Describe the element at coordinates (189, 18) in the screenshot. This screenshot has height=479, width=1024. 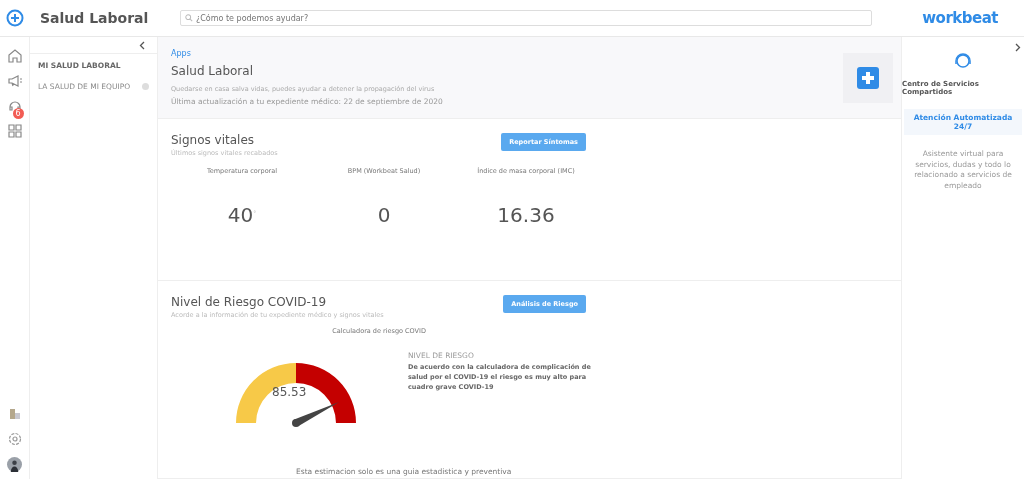
I see `search-icon` at that location.